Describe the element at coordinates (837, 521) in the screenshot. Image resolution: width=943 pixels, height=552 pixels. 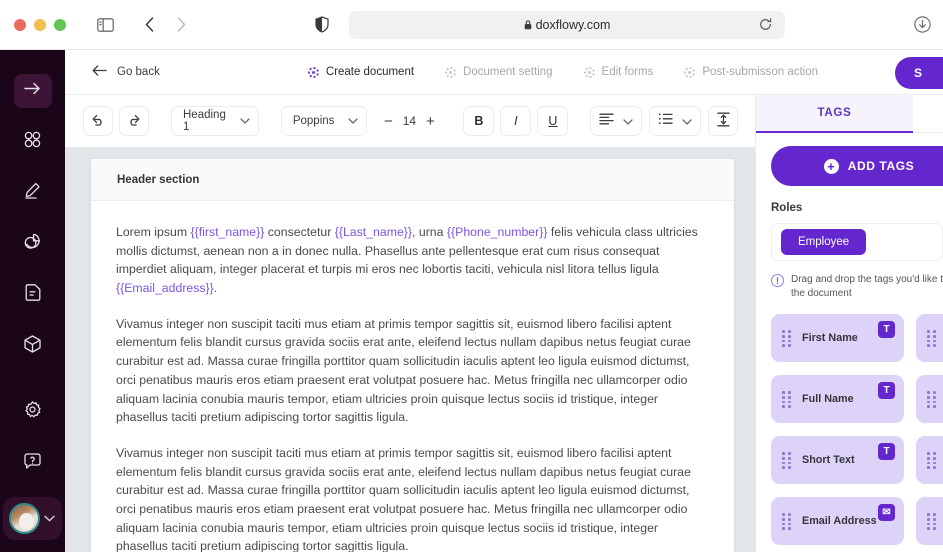
I see `tag-card: Email Address ✉` at that location.